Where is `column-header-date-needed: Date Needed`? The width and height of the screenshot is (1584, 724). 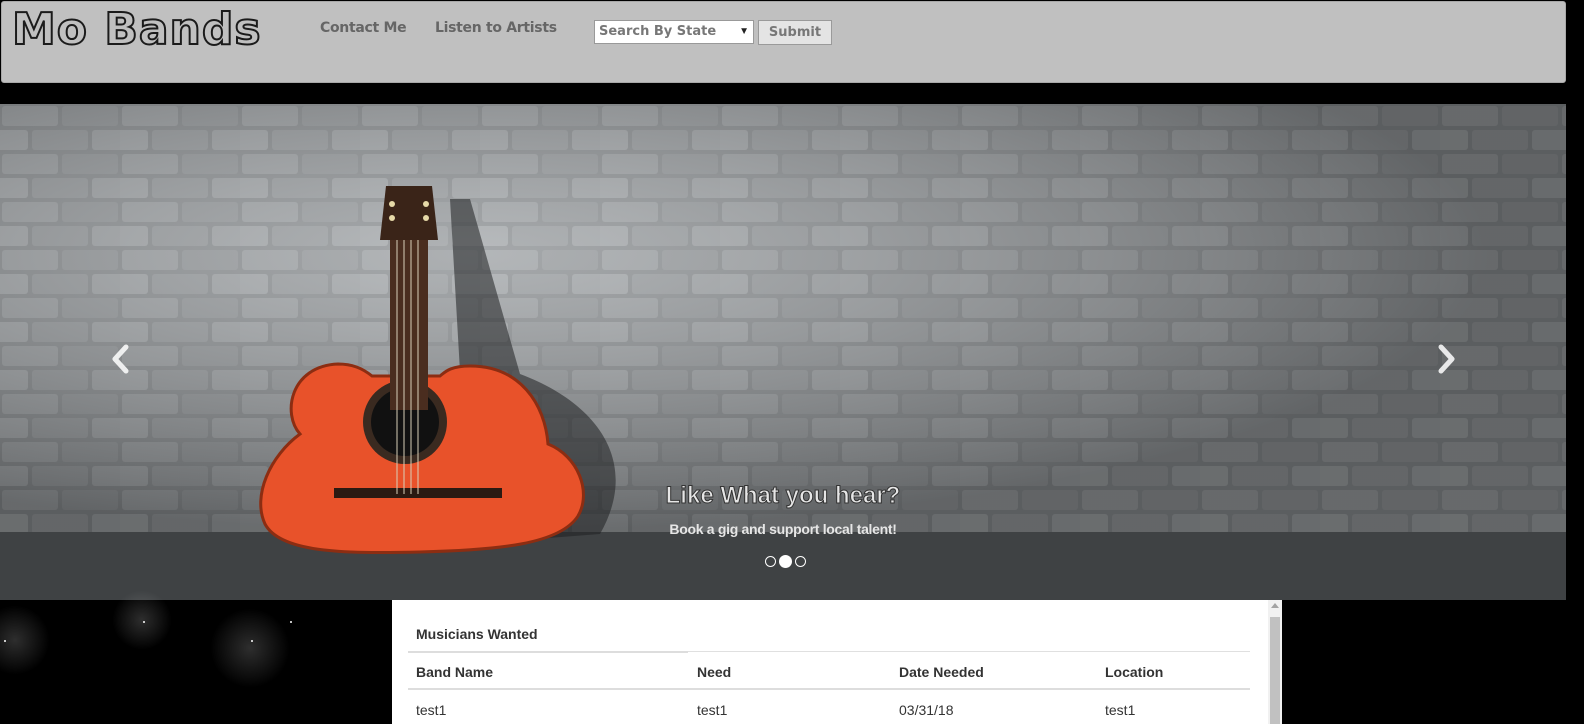
column-header-date-needed: Date Needed is located at coordinates (941, 672).